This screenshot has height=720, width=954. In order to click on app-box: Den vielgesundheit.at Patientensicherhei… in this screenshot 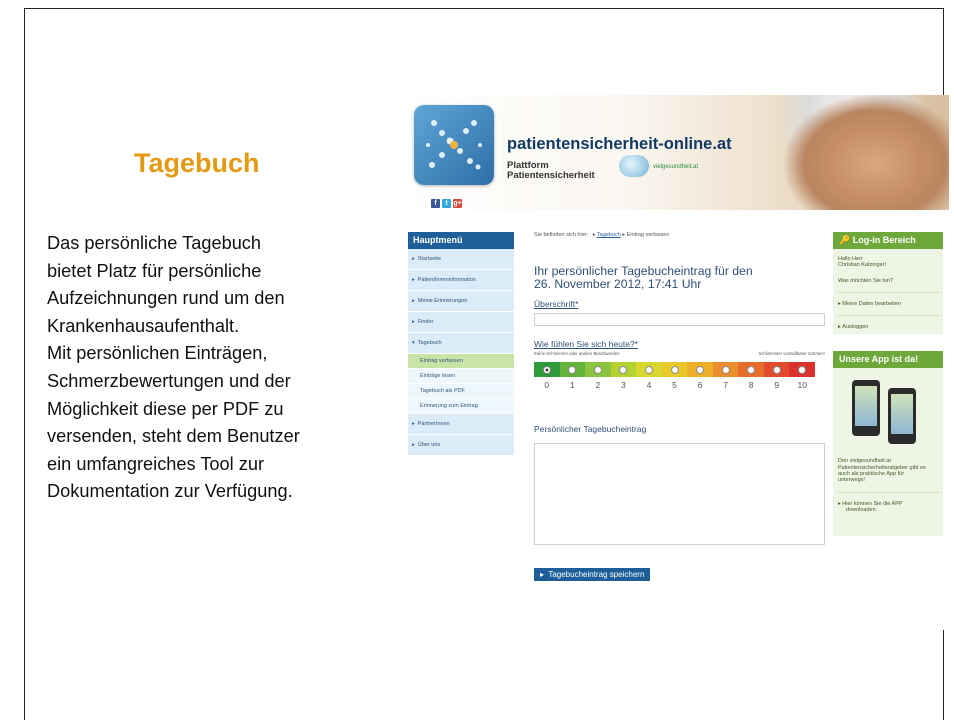, I will do `click(888, 452)`.